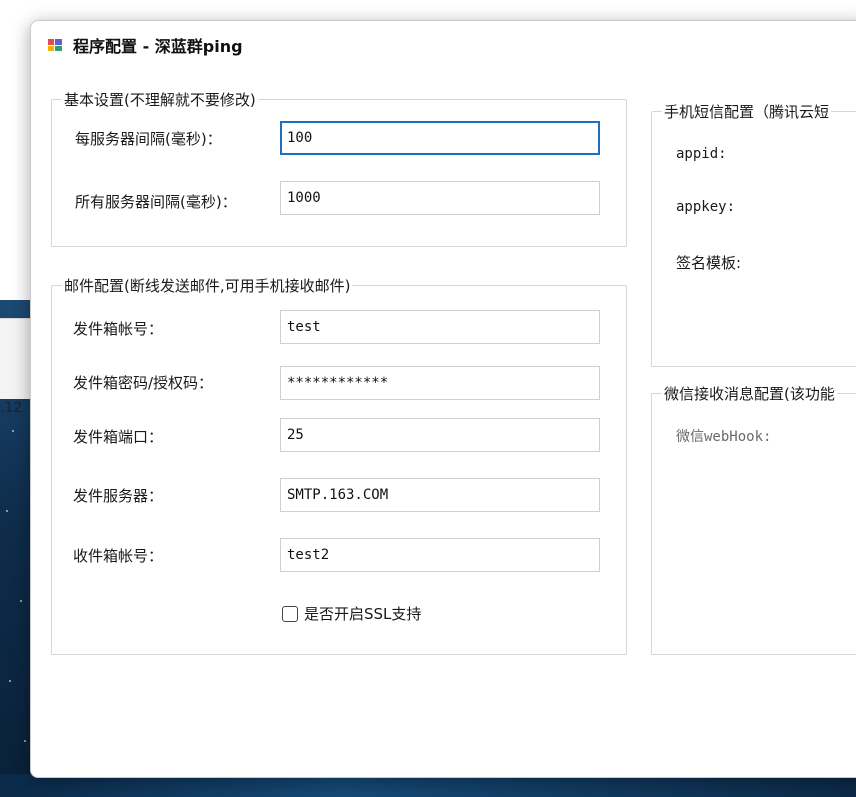  Describe the element at coordinates (440, 435) in the screenshot. I see `sender-port-input` at that location.